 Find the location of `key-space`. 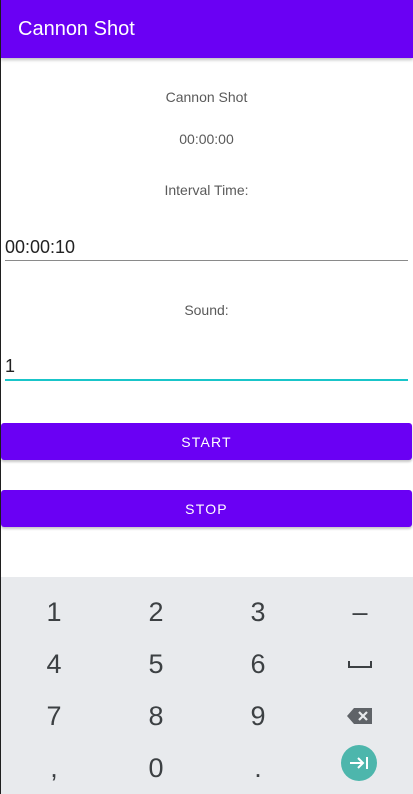

key-space is located at coordinates (360, 664).